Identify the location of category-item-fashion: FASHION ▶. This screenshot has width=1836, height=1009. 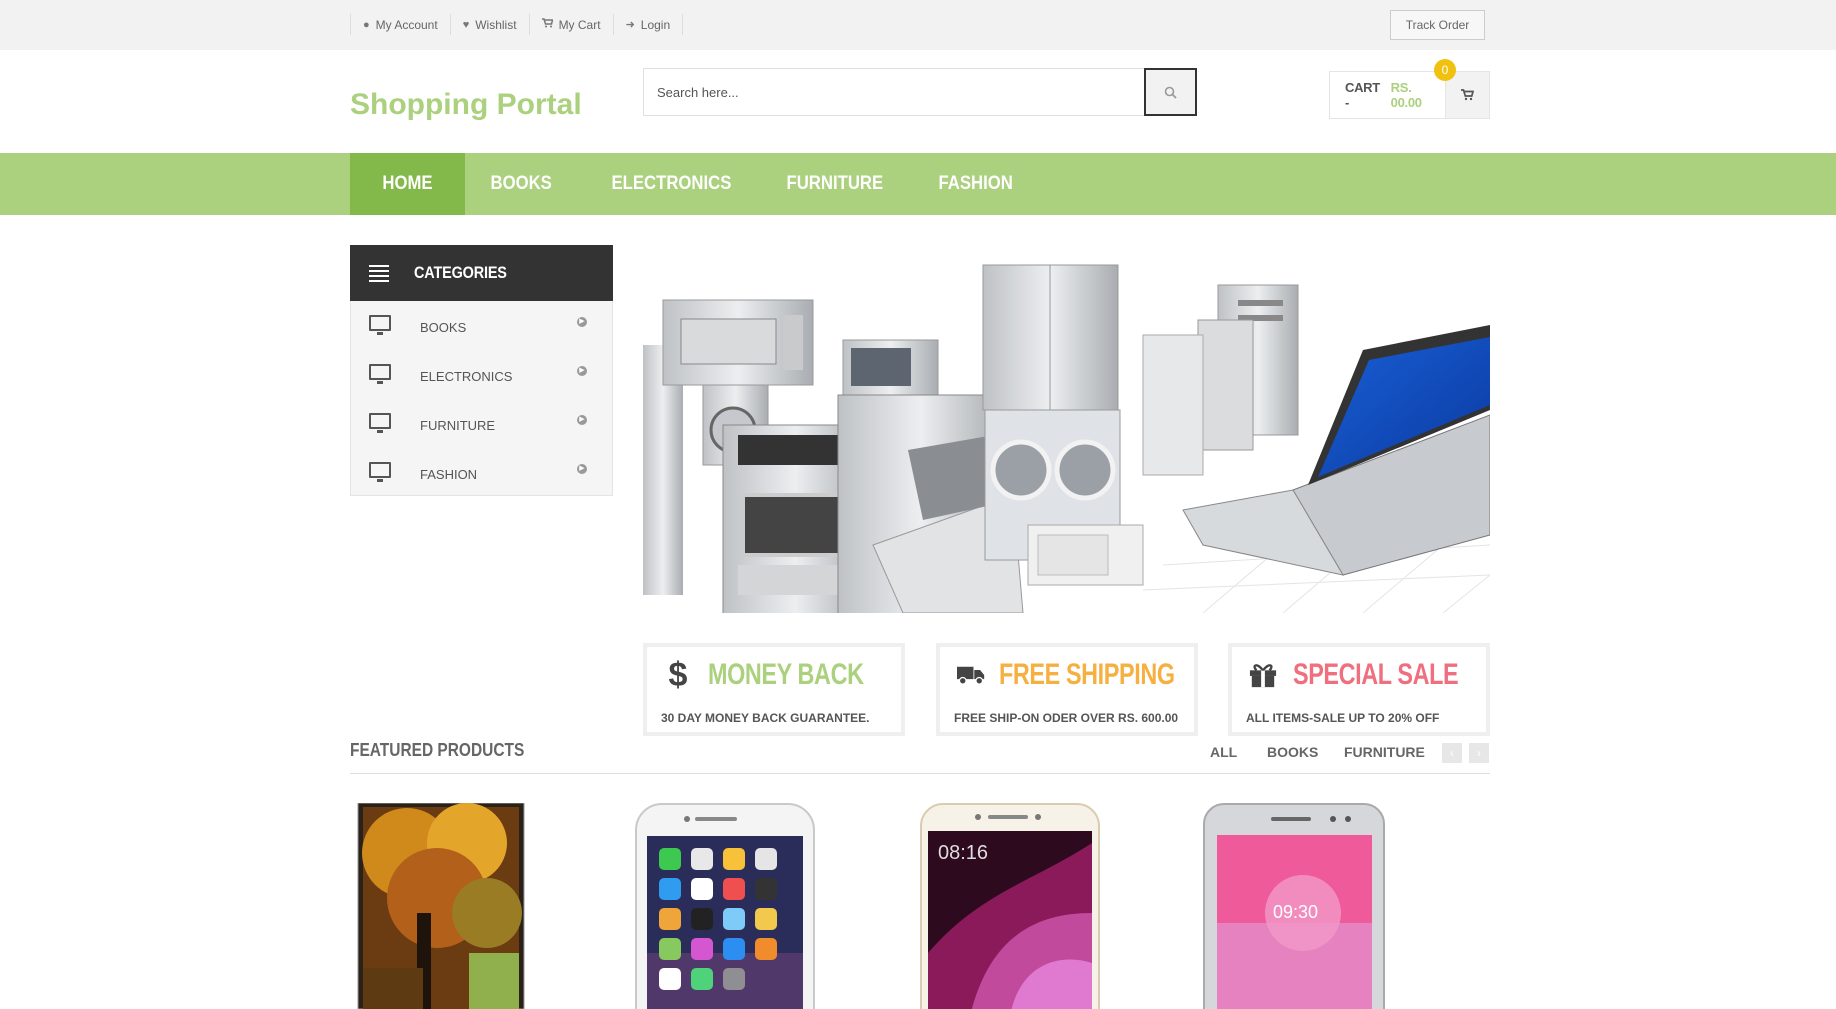
(481, 472).